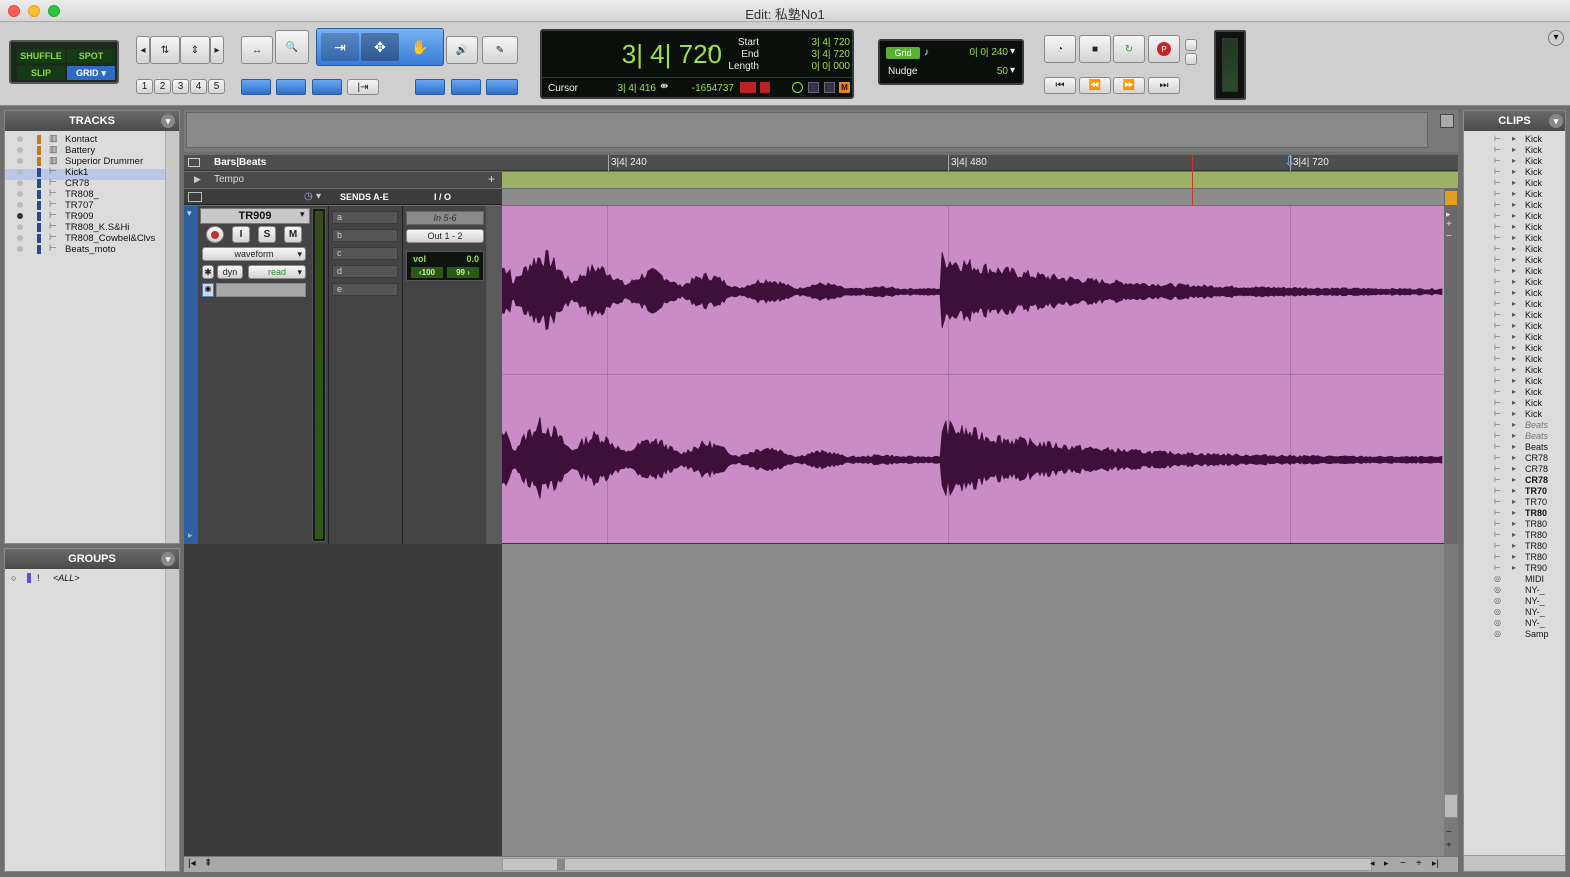 The height and width of the screenshot is (877, 1570). What do you see at coordinates (162, 86) in the screenshot?
I see `zoom-preset-2: 2` at bounding box center [162, 86].